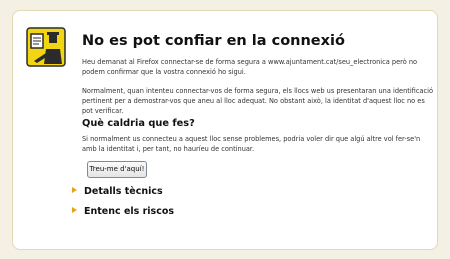 This screenshot has width=450, height=259. What do you see at coordinates (46, 47) in the screenshot?
I see `security-warning-officer-icon` at bounding box center [46, 47].